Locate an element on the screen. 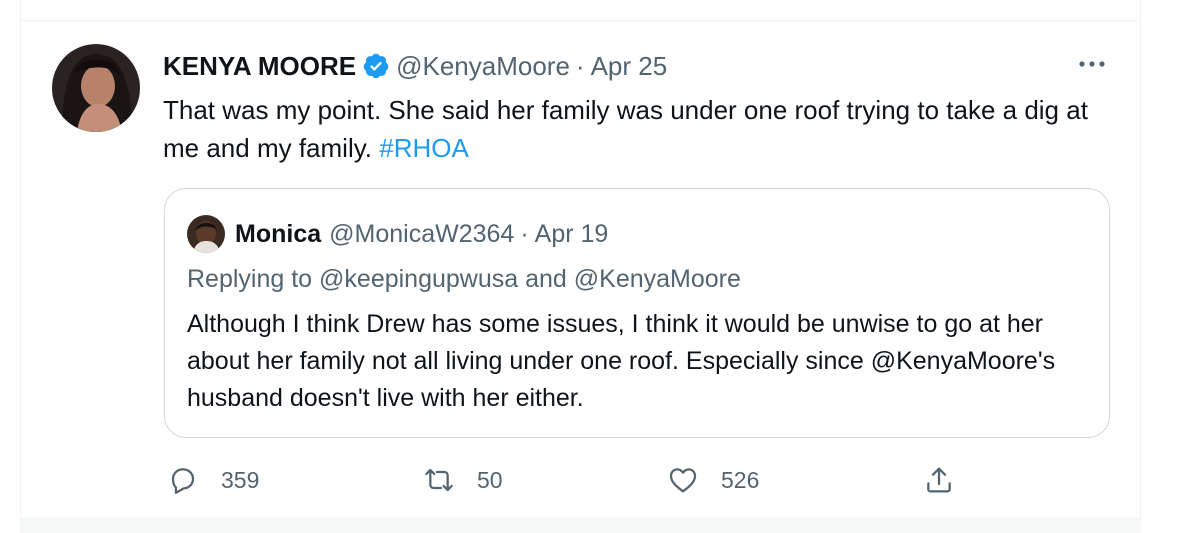 Image resolution: width=1191 pixels, height=533 pixels. more-options-icon is located at coordinates (1092, 64).